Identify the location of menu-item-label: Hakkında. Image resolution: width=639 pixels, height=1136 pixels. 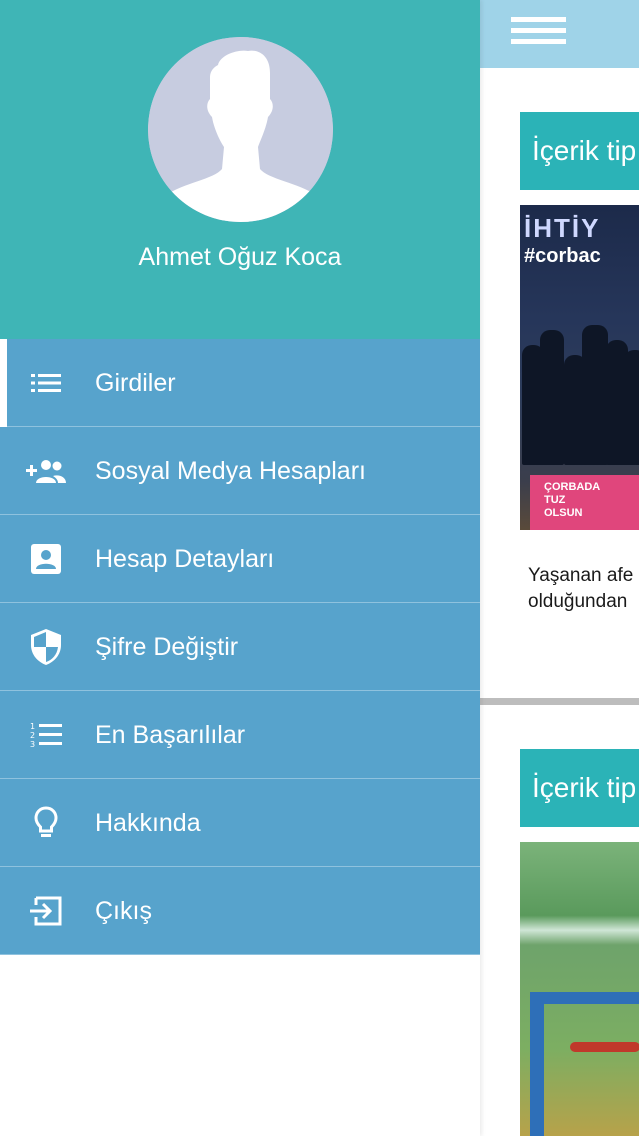
(148, 823).